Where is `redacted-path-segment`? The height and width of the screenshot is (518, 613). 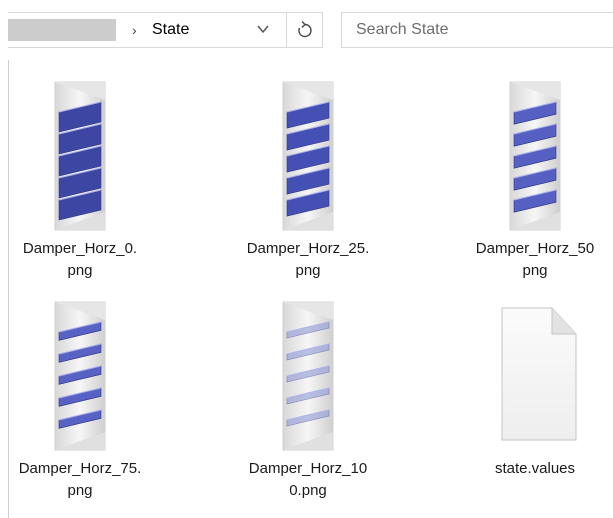 redacted-path-segment is located at coordinates (62, 30).